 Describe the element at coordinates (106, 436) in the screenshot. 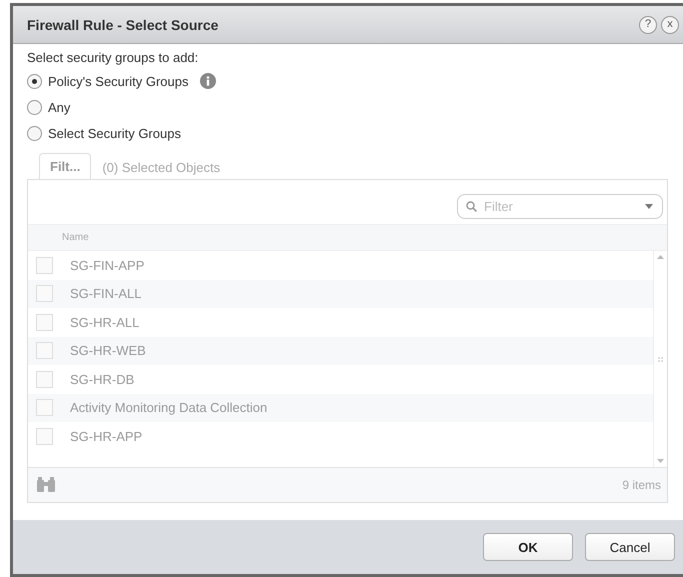

I see `table-cell: SG-HR-APP` at that location.